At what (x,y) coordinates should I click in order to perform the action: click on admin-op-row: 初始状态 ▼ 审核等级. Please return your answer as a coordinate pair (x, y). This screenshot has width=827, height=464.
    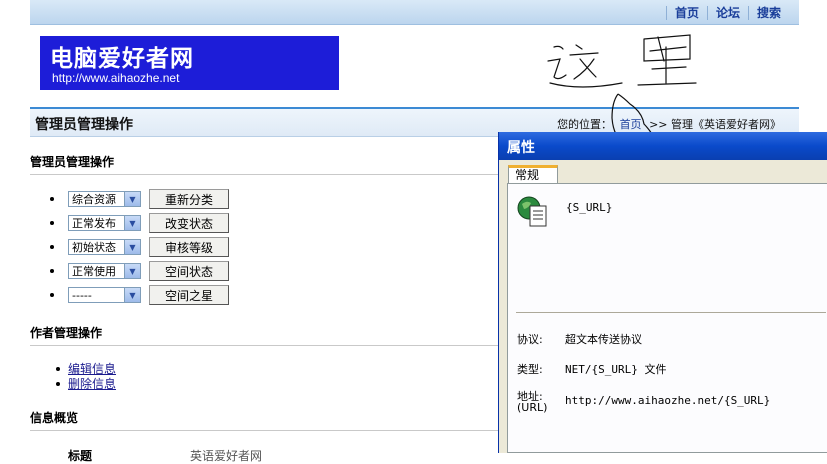
    Looking at the image, I should click on (139, 247).